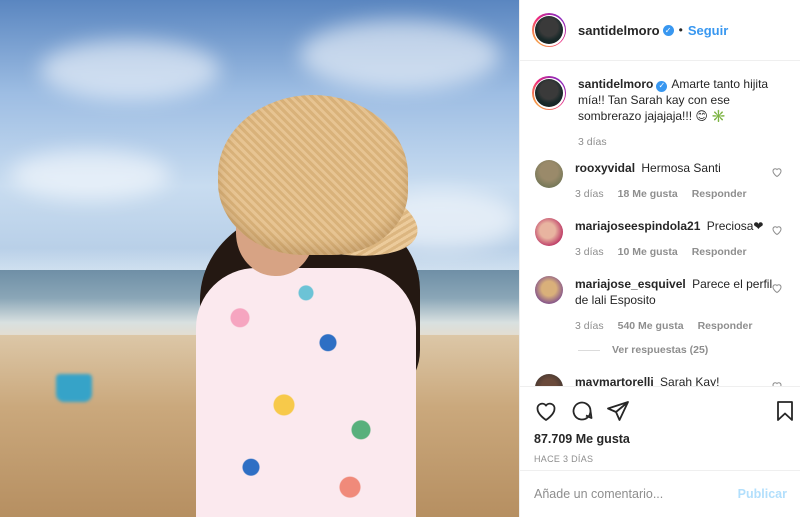  What do you see at coordinates (546, 411) in the screenshot?
I see `heart-icon` at bounding box center [546, 411].